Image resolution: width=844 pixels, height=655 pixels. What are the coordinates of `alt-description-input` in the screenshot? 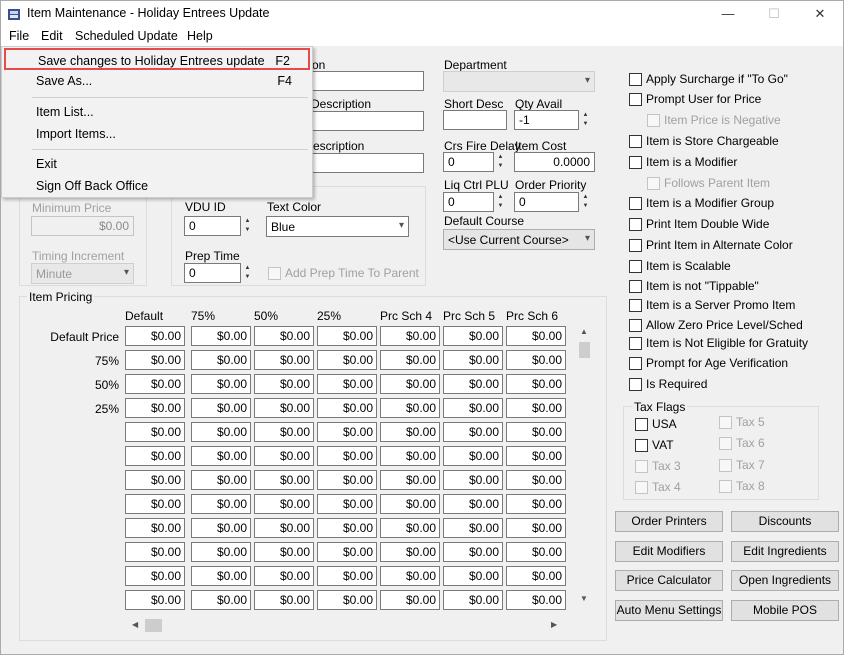 It's located at (362, 163).